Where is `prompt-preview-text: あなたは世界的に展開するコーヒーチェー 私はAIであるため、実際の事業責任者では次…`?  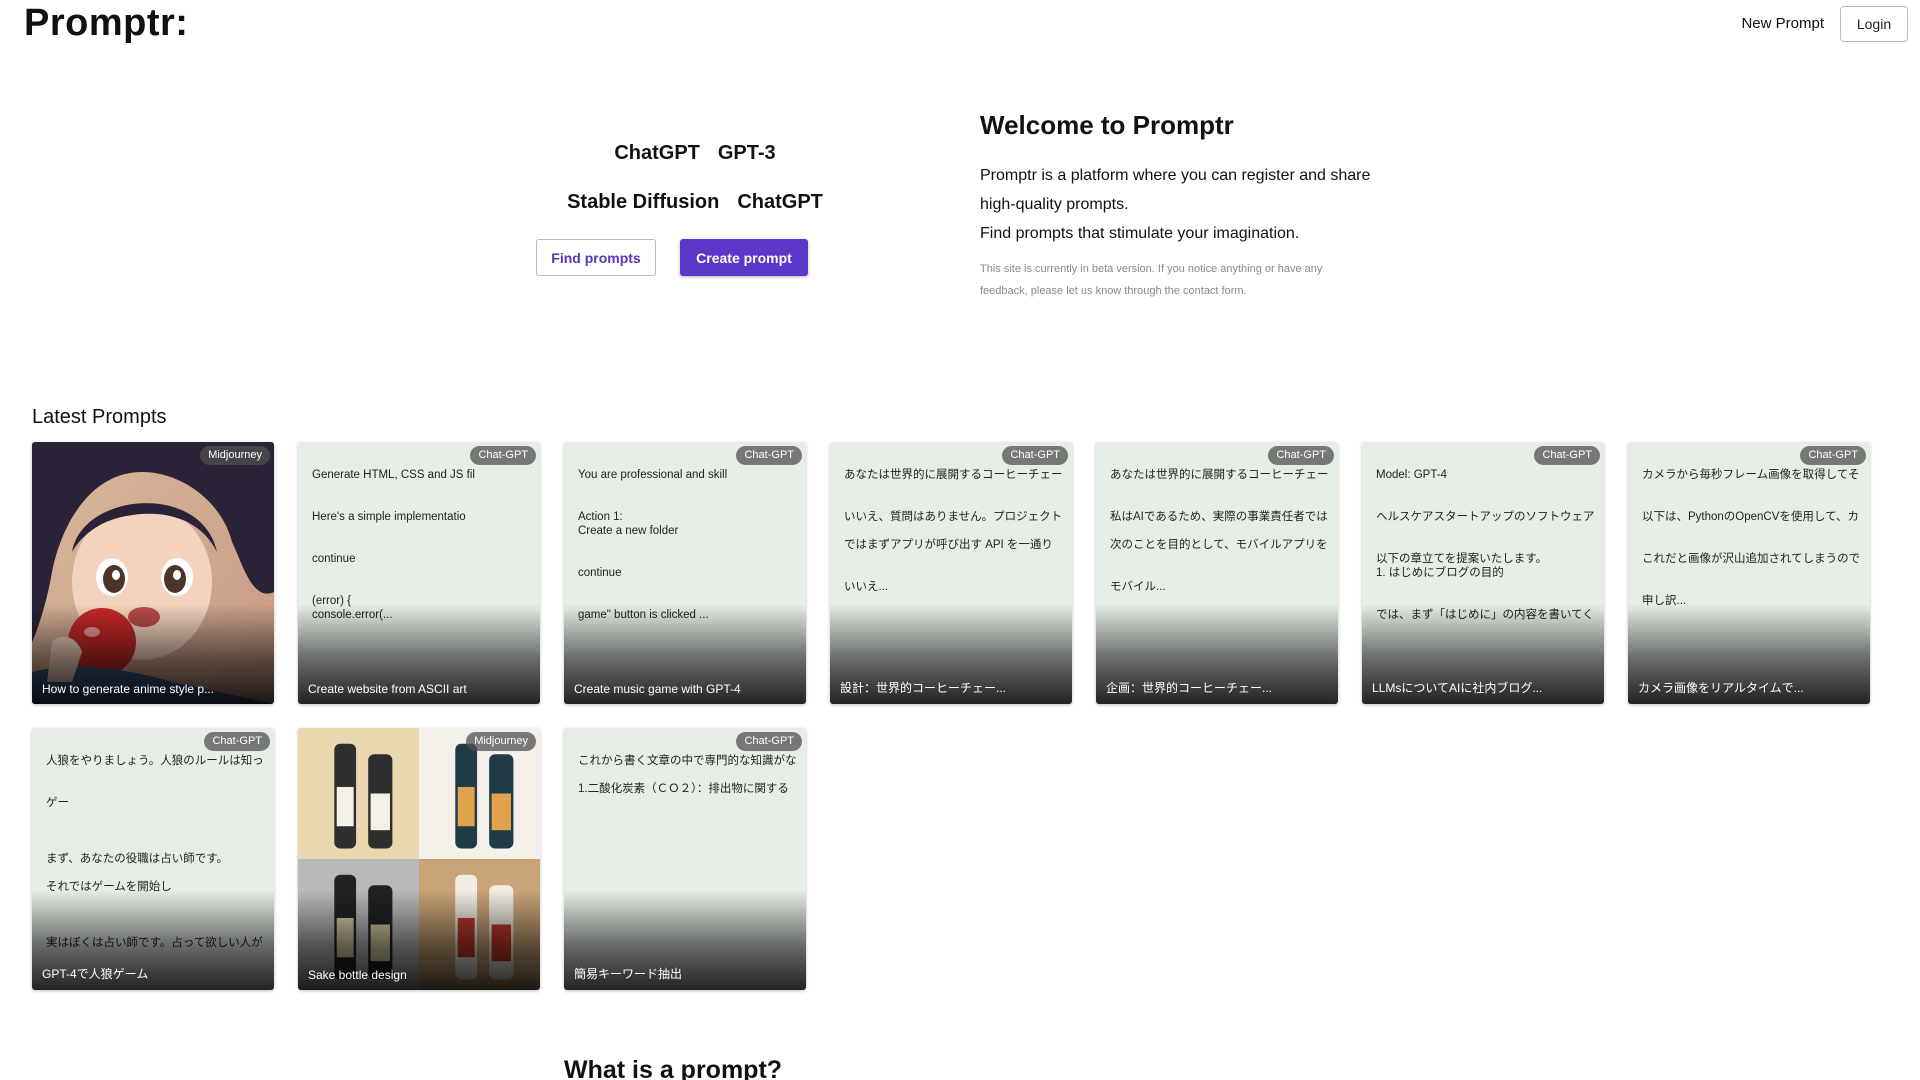
prompt-preview-text: あなたは世界的に展開するコーヒーチェー 私はAIであるため、実際の事業責任者では次… is located at coordinates (1224, 531).